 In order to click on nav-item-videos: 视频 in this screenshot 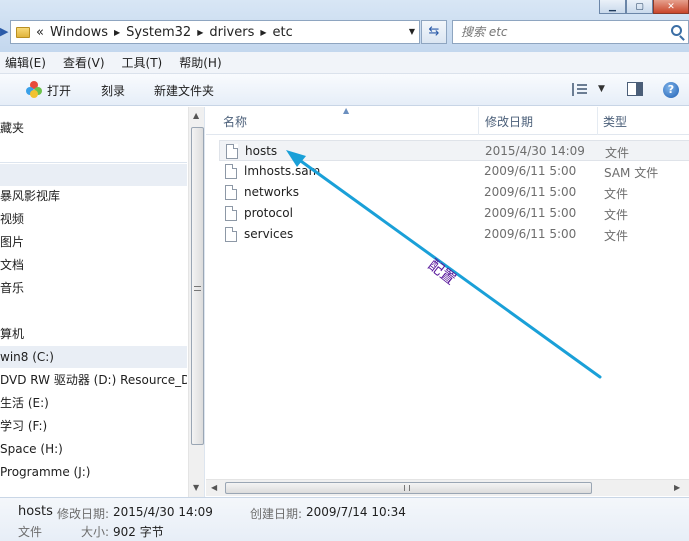, I will do `click(93, 219)`.